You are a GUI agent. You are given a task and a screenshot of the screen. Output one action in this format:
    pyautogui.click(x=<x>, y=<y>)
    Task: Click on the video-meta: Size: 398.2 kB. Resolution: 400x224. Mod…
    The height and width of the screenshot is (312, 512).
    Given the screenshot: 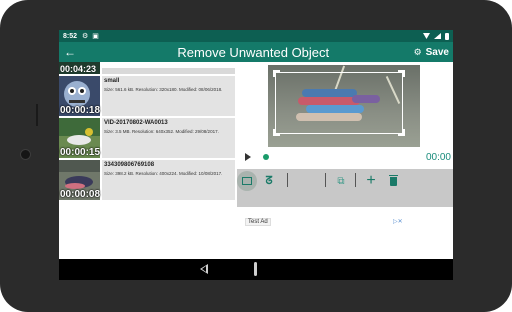 What is the action you would take?
    pyautogui.click(x=163, y=173)
    